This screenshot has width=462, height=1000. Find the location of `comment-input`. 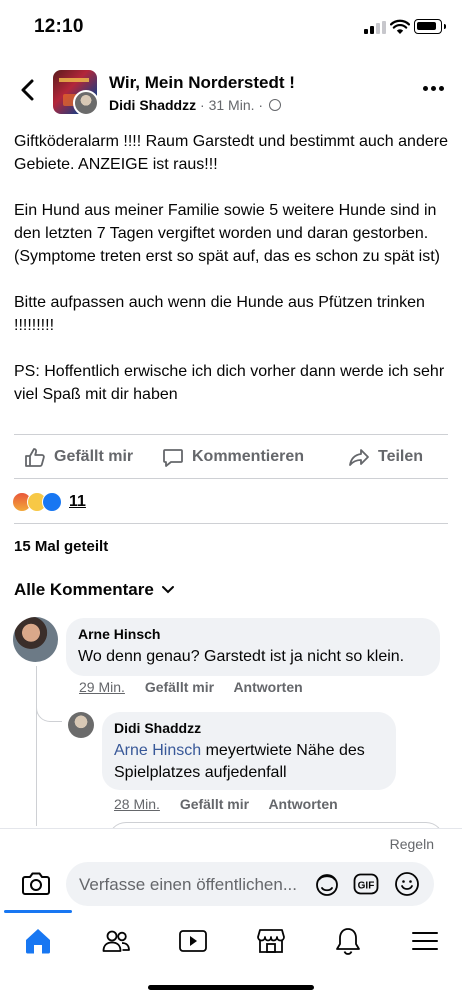

comment-input is located at coordinates (193, 885).